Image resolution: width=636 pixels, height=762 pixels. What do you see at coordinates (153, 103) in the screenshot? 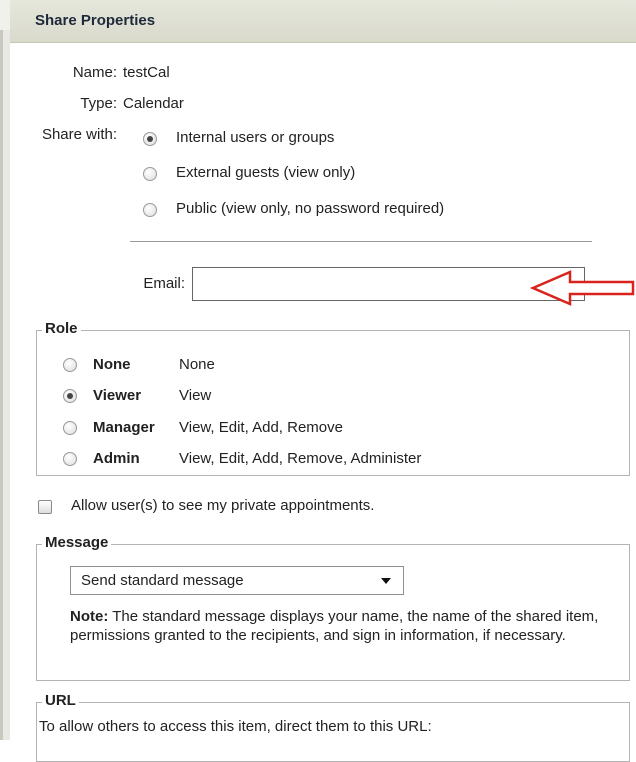
I see `type-value: Calendar` at bounding box center [153, 103].